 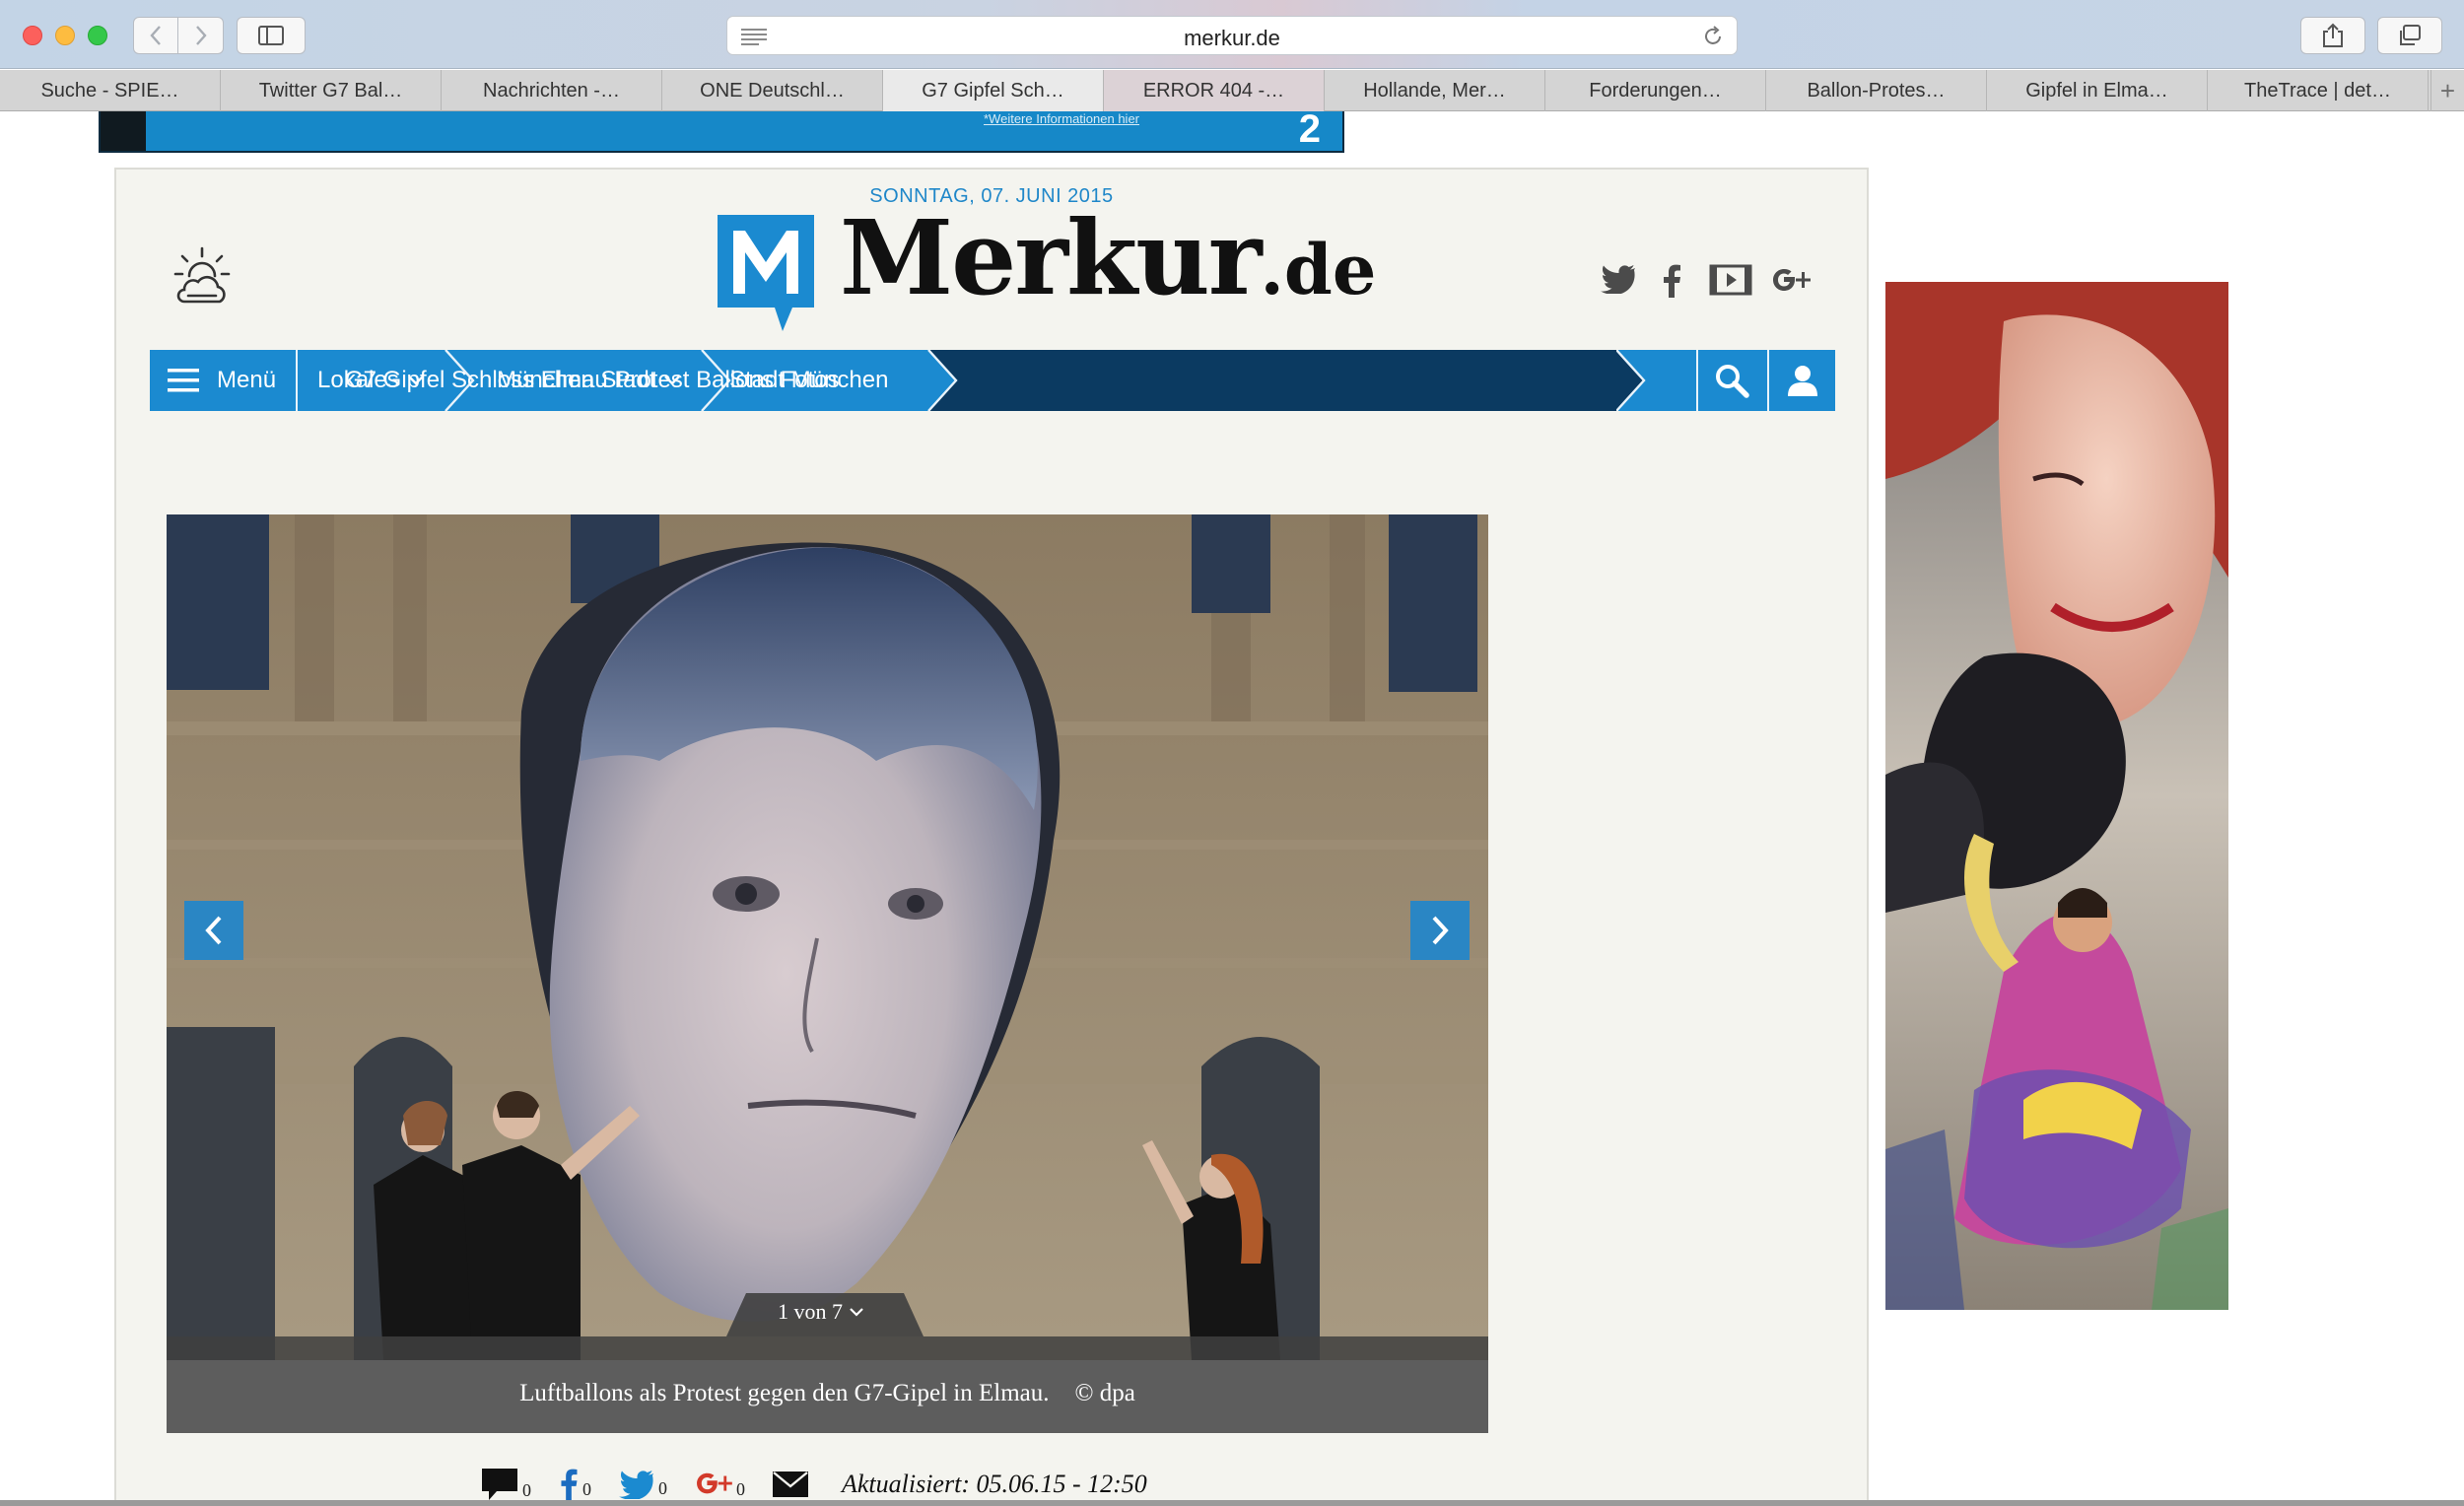 I want to click on window-bottom-edge, so click(x=1232, y=1503).